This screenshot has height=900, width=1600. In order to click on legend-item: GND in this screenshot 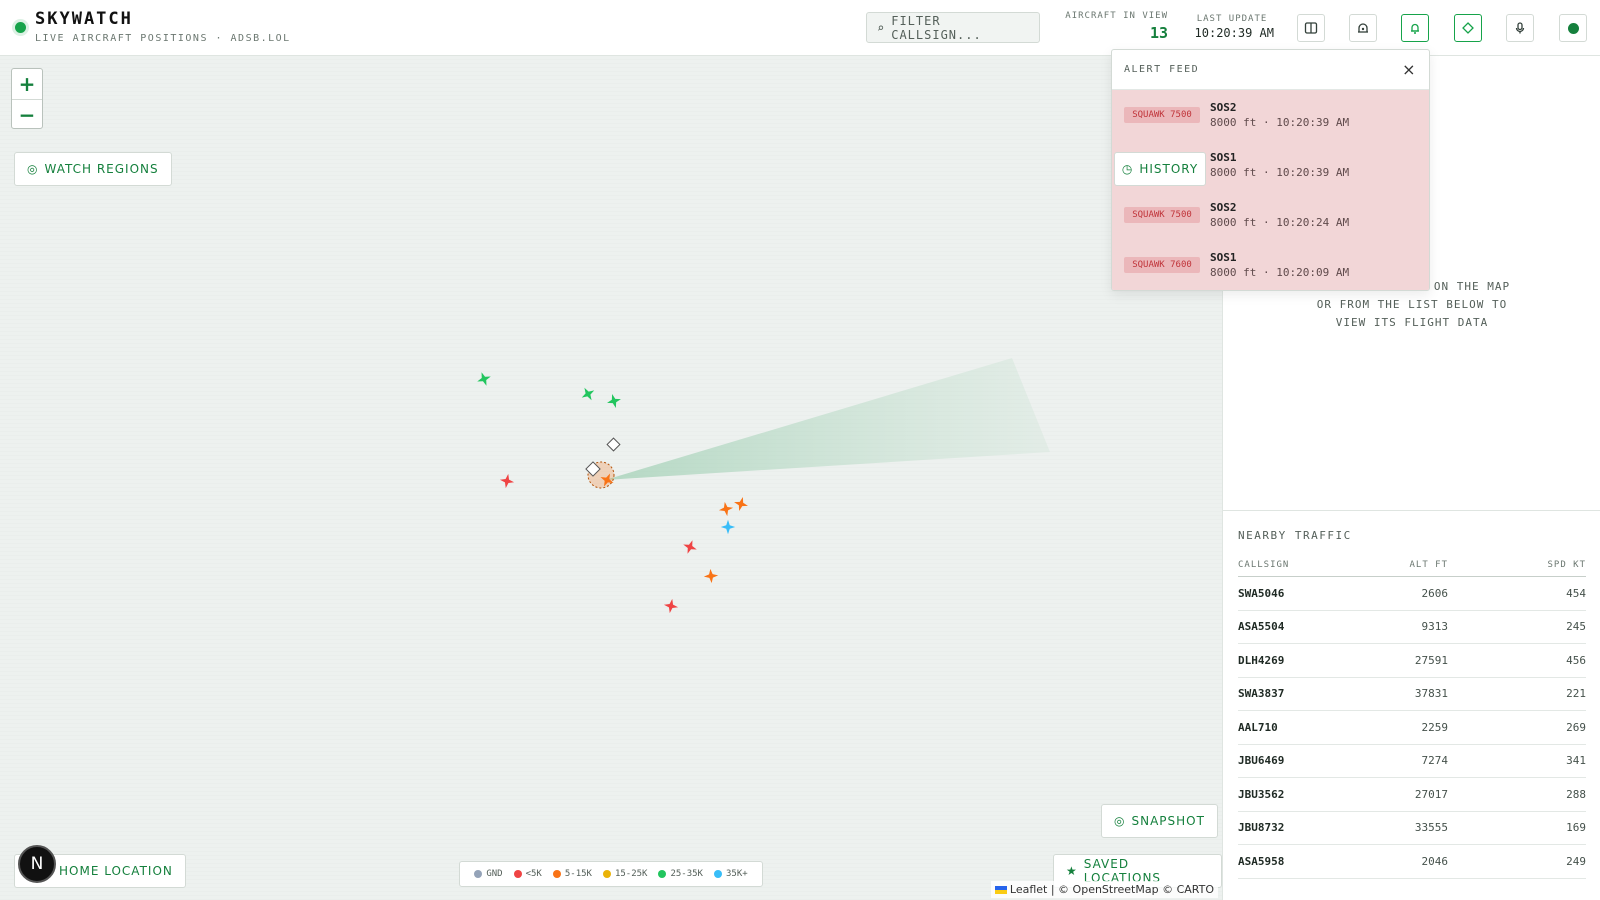, I will do `click(488, 874)`.